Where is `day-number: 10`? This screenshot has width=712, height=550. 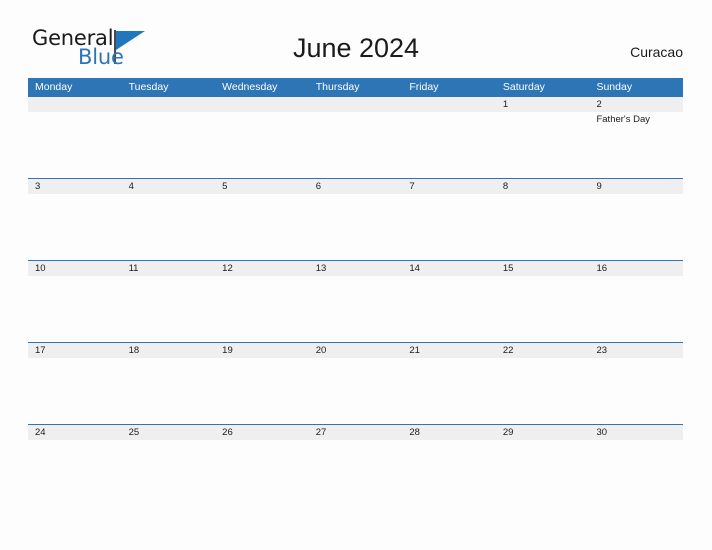
day-number: 10 is located at coordinates (75, 268).